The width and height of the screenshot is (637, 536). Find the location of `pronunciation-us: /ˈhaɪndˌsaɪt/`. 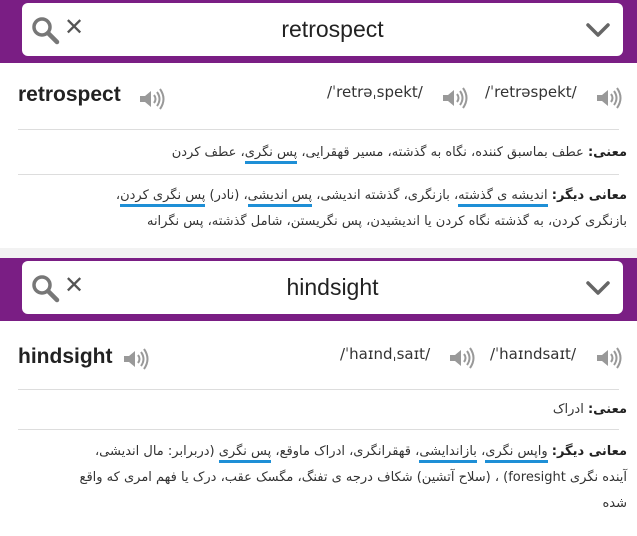

pronunciation-us: /ˈhaɪndˌsaɪt/ is located at coordinates (385, 354).